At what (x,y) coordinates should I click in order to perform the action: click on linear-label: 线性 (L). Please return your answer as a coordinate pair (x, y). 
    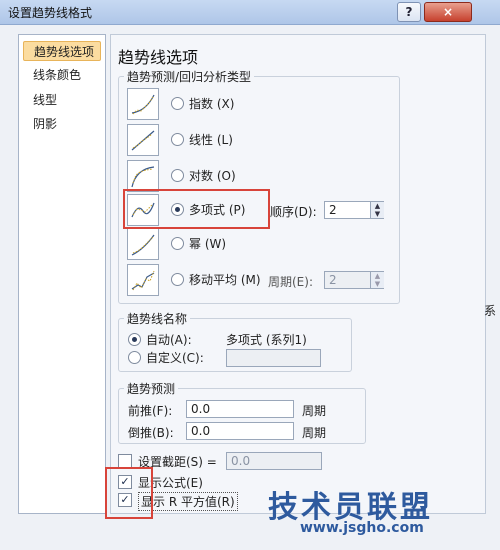
    Looking at the image, I should click on (211, 140).